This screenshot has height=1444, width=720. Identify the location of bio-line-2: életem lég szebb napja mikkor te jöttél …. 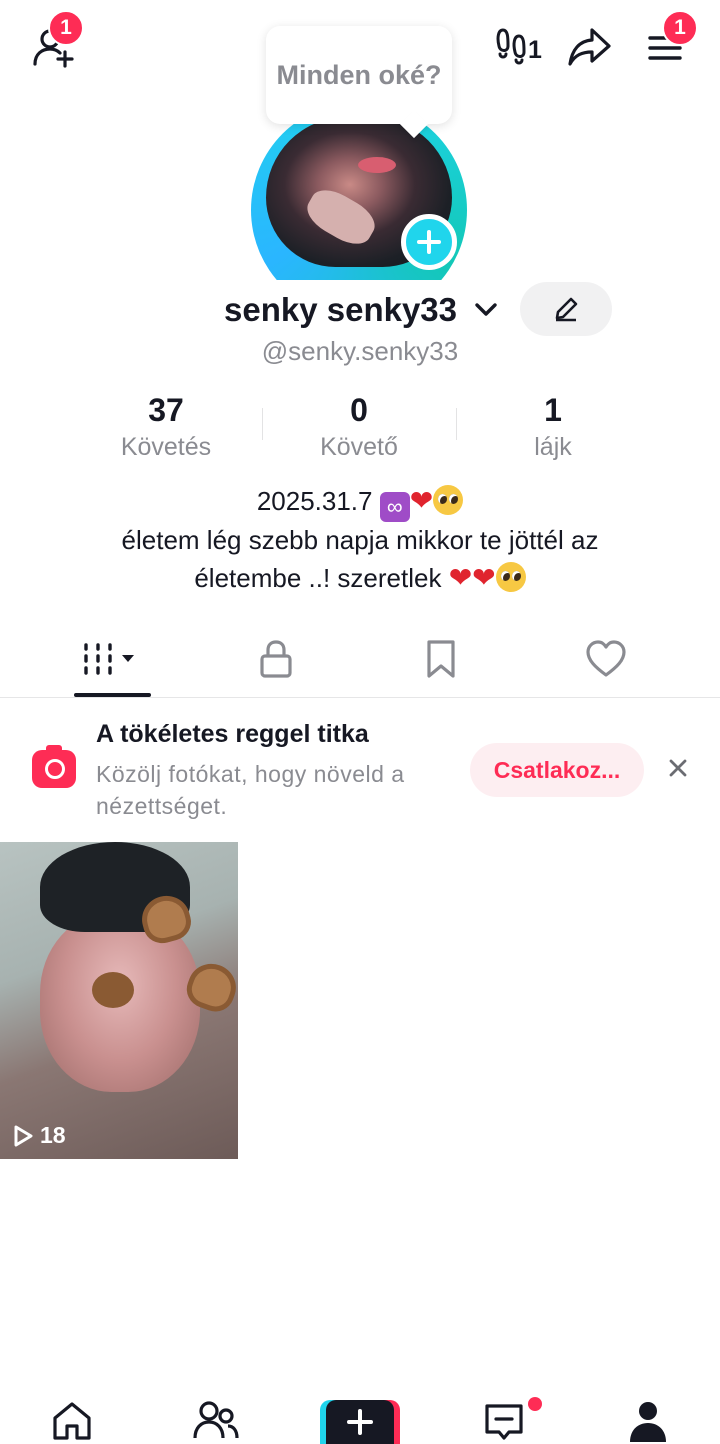
(360, 540).